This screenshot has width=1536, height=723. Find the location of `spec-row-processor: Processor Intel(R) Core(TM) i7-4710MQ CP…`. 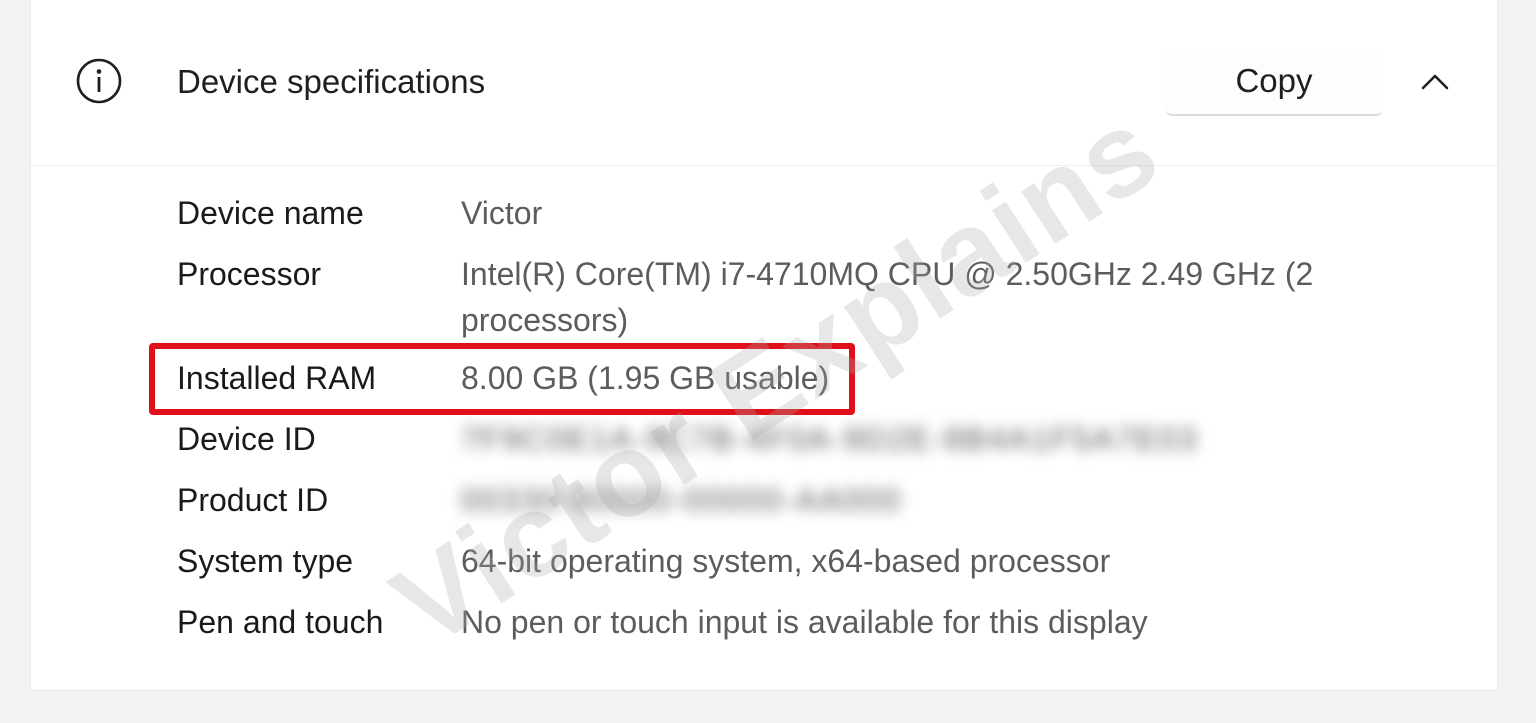

spec-row-processor: Processor Intel(R) Core(TM) i7-4710MQ CP… is located at coordinates (817, 297).